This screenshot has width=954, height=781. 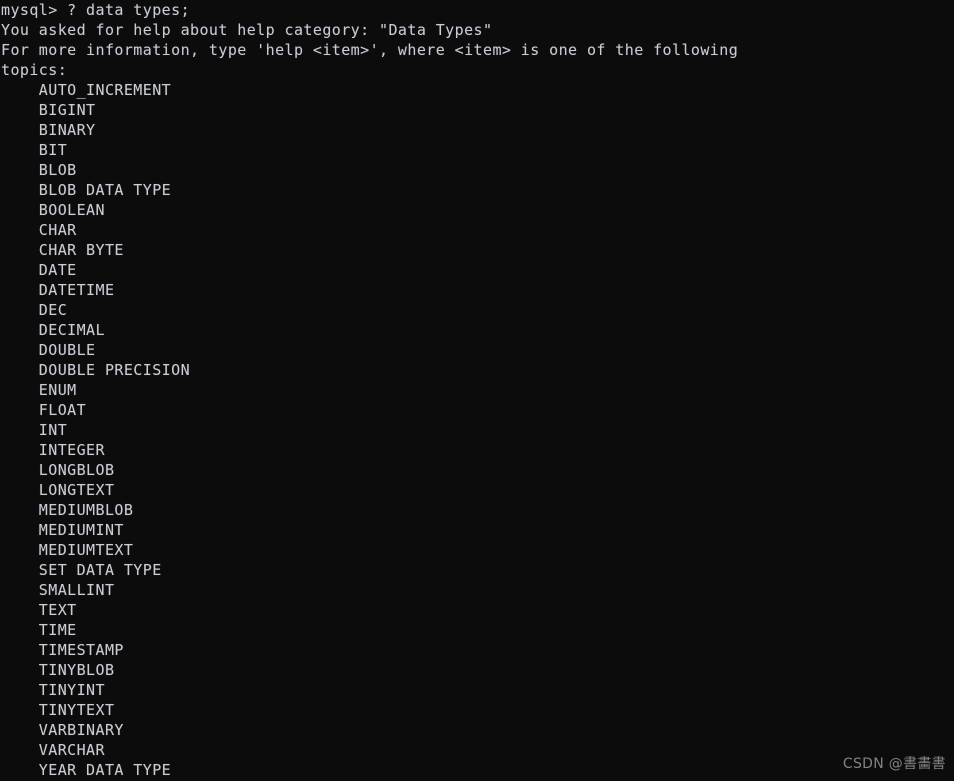 I want to click on topic-item: INT, so click(x=34, y=430).